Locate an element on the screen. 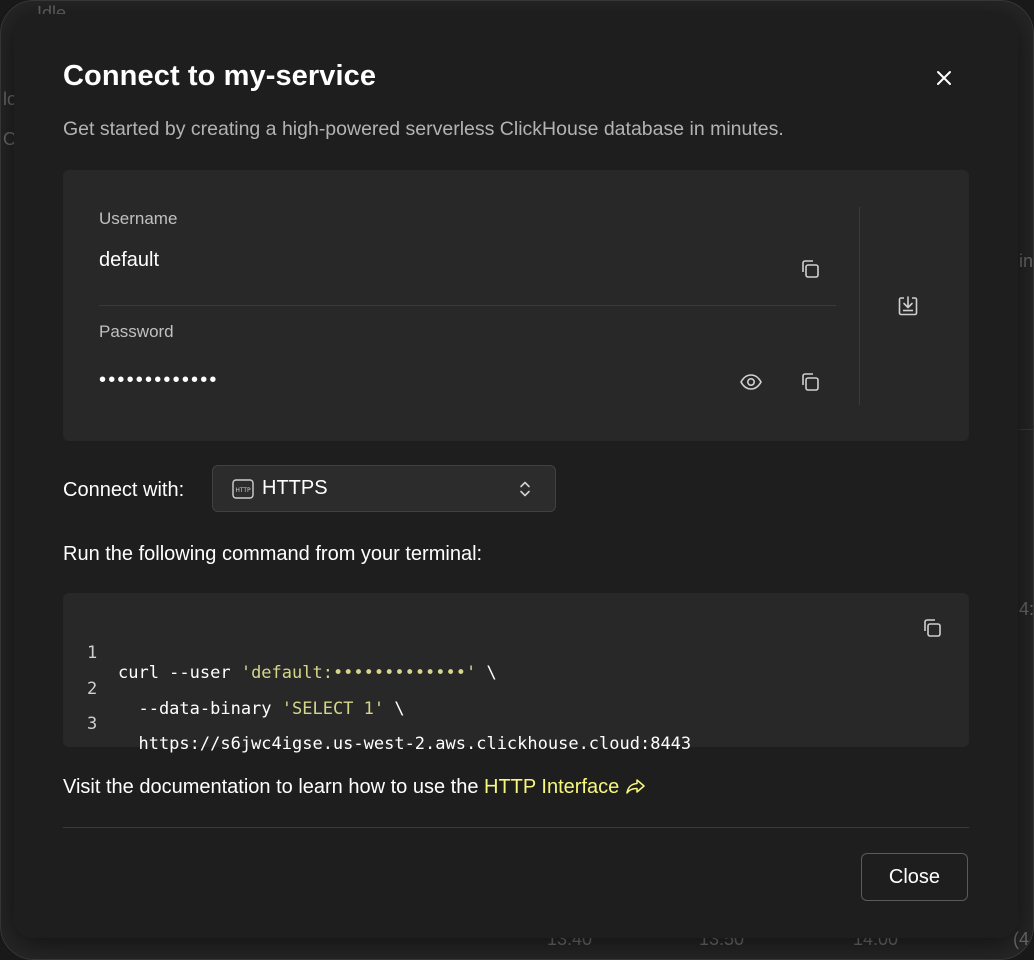  footer-divider is located at coordinates (516, 827).